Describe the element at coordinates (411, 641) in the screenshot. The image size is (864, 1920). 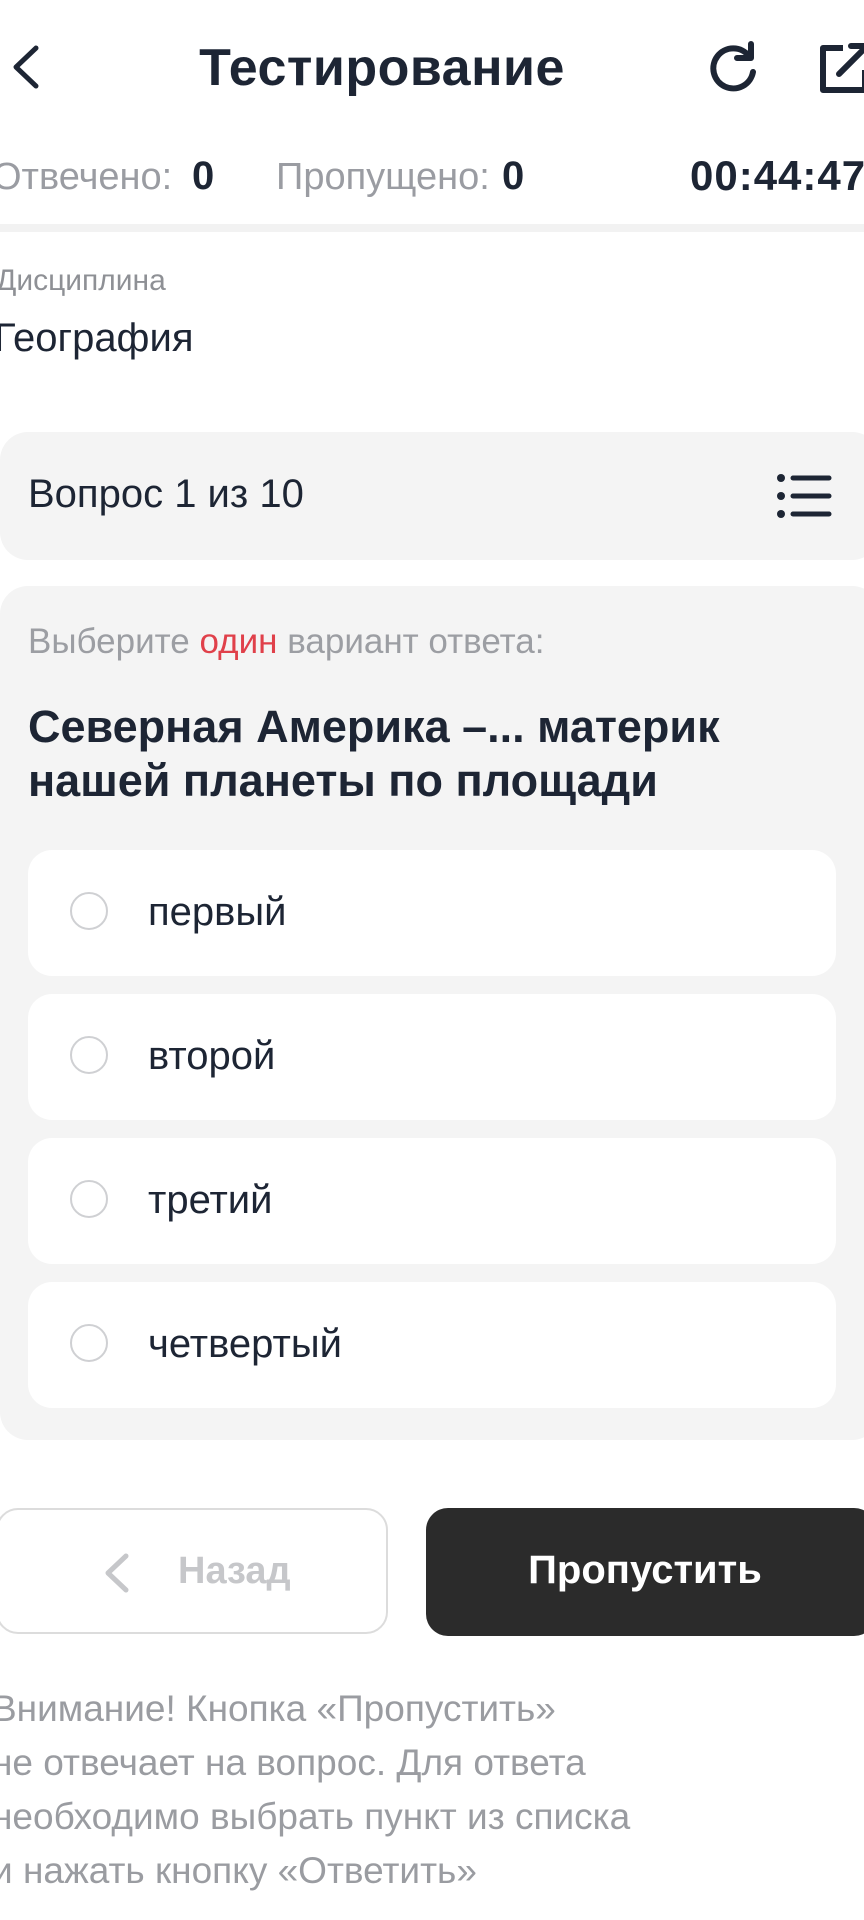
I see `instruction-suffix: вариант ответа:` at that location.